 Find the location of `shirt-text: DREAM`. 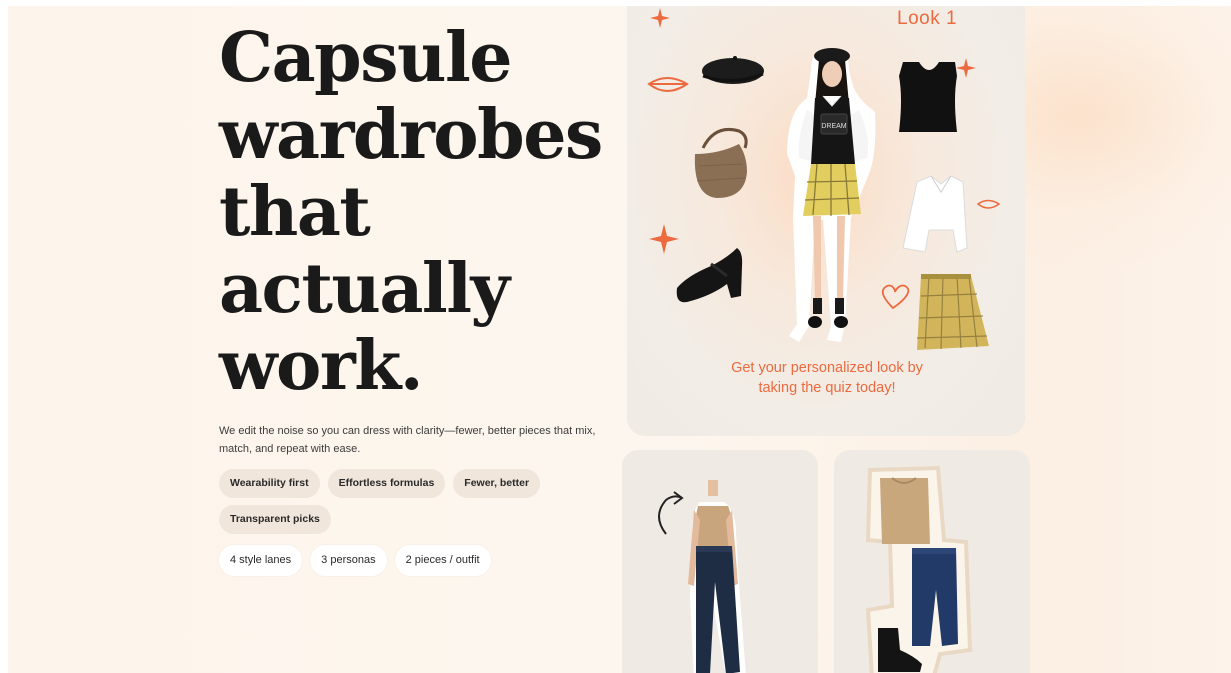

shirt-text: DREAM is located at coordinates (833, 126).